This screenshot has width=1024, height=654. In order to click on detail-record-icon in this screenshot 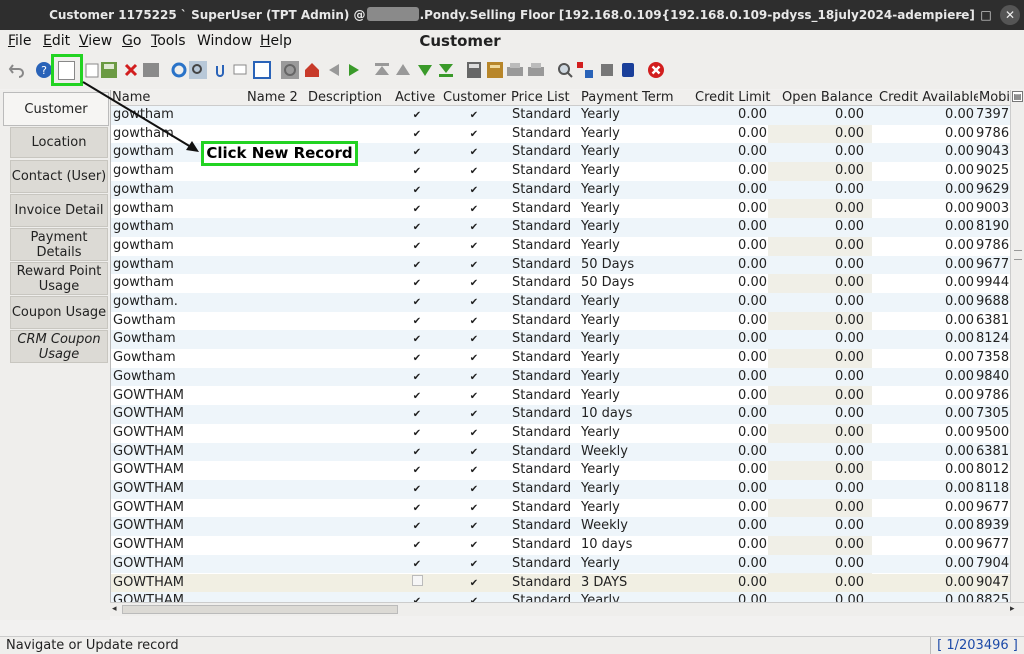, I will do `click(354, 70)`.